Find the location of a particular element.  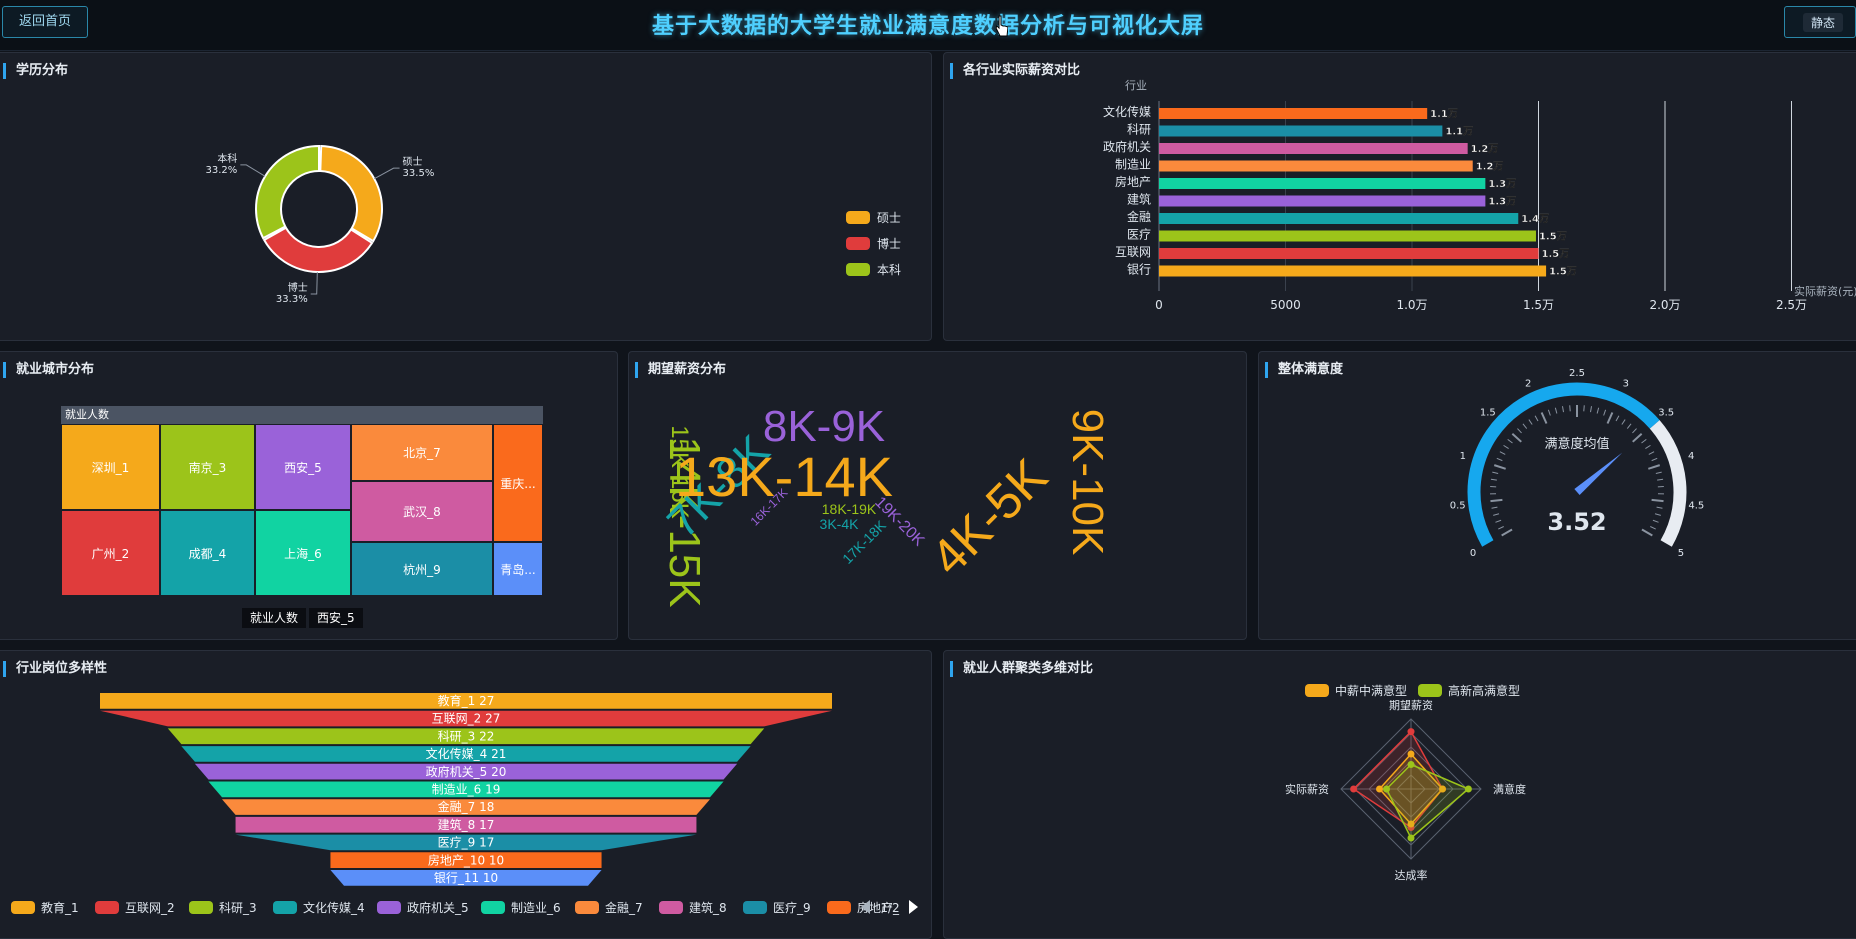

radar-legend-label: 高新高满意型 is located at coordinates (1484, 690).